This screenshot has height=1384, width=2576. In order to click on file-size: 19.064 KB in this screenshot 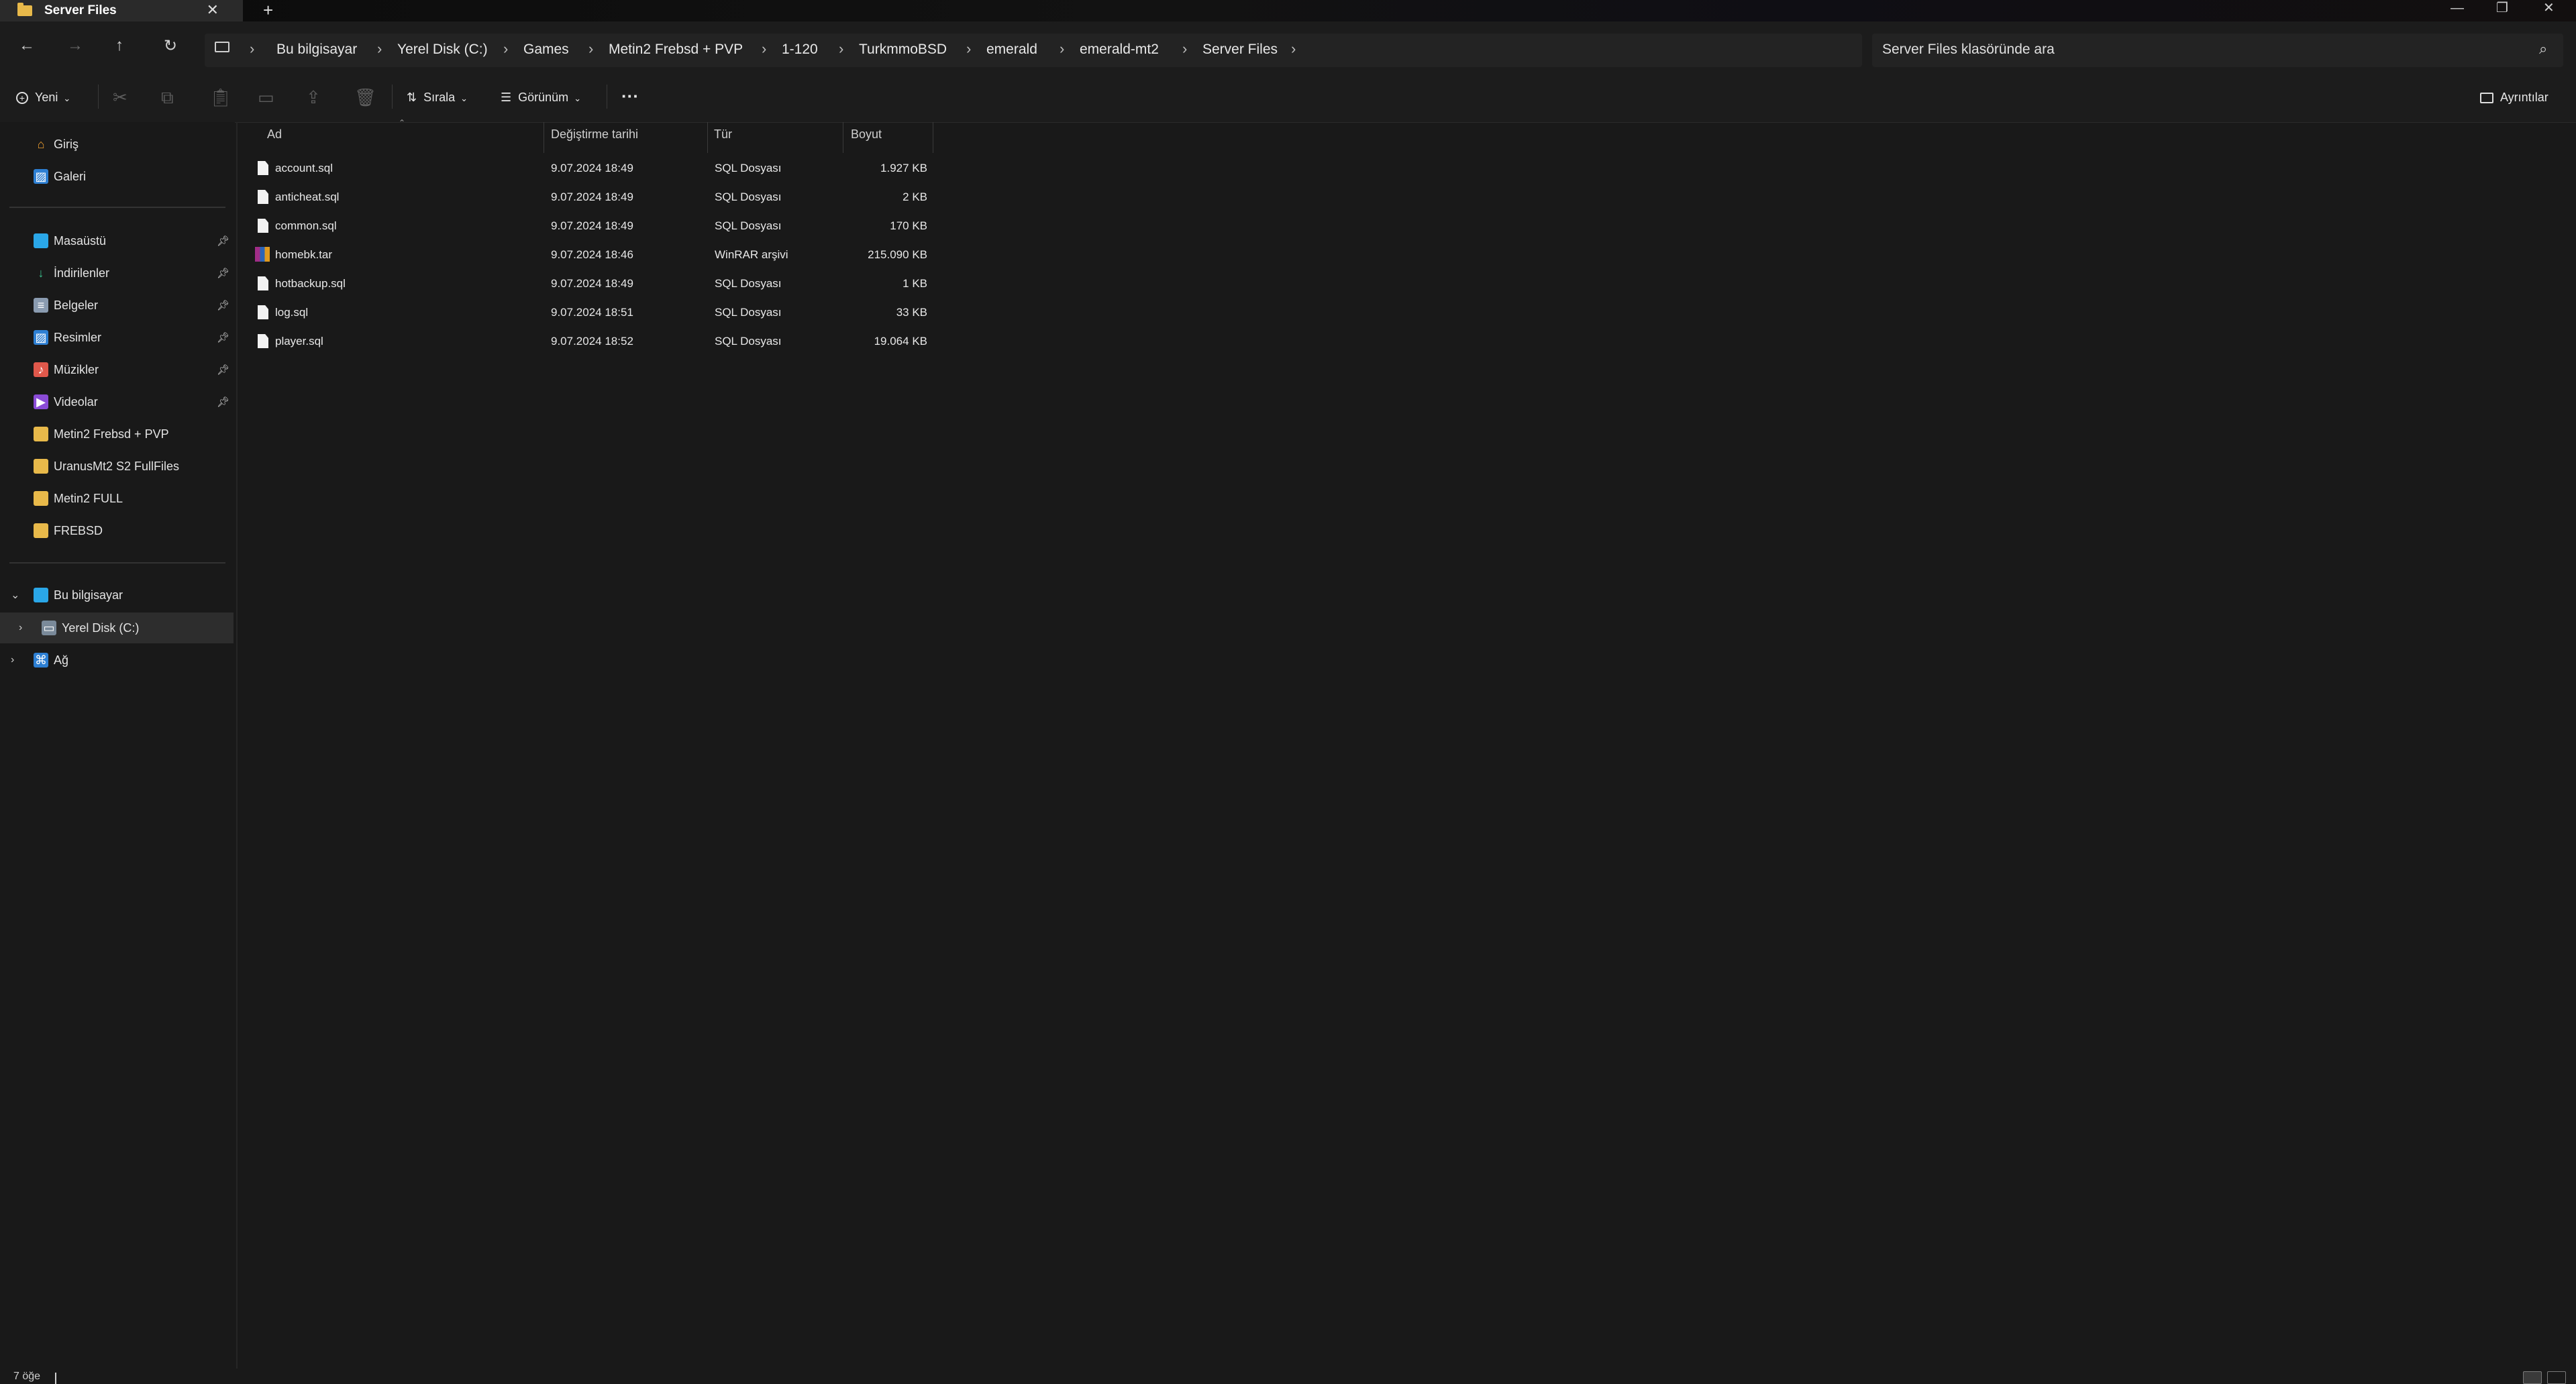, I will do `click(900, 341)`.